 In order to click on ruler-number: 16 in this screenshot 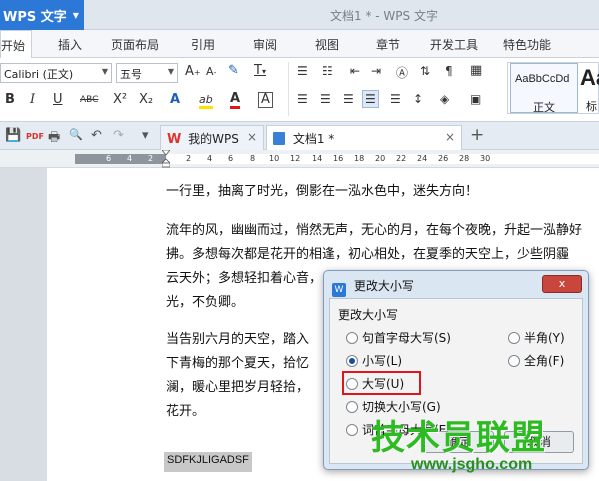, I will do `click(338, 158)`.